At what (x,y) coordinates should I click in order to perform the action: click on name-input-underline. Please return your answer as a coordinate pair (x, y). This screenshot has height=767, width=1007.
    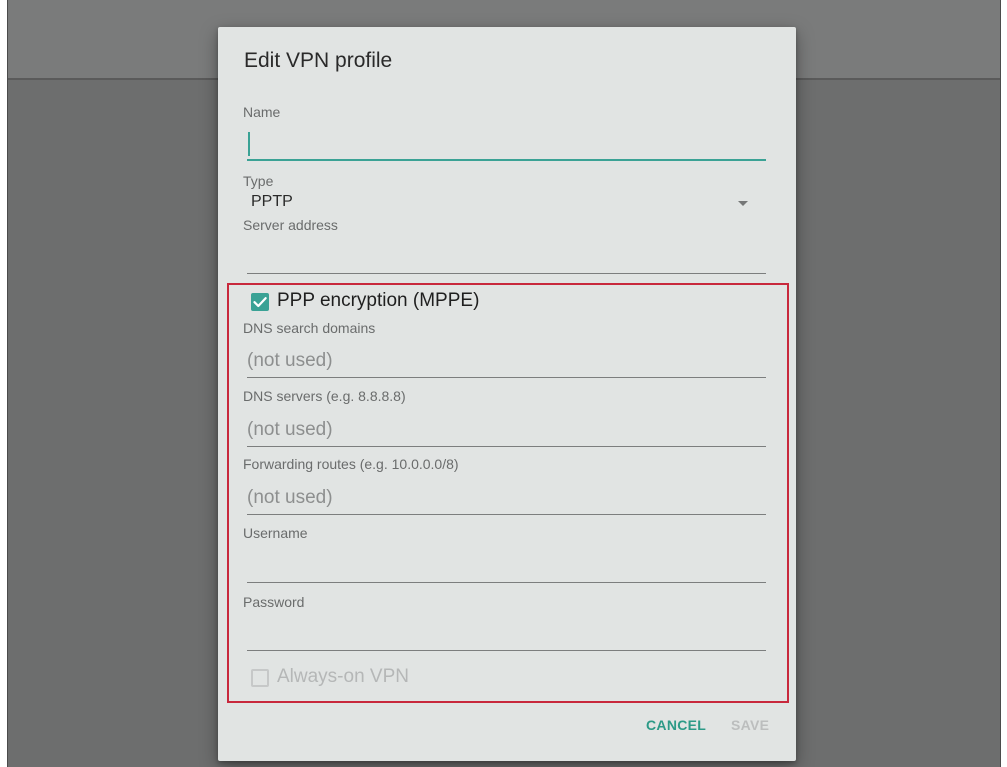
    Looking at the image, I should click on (506, 160).